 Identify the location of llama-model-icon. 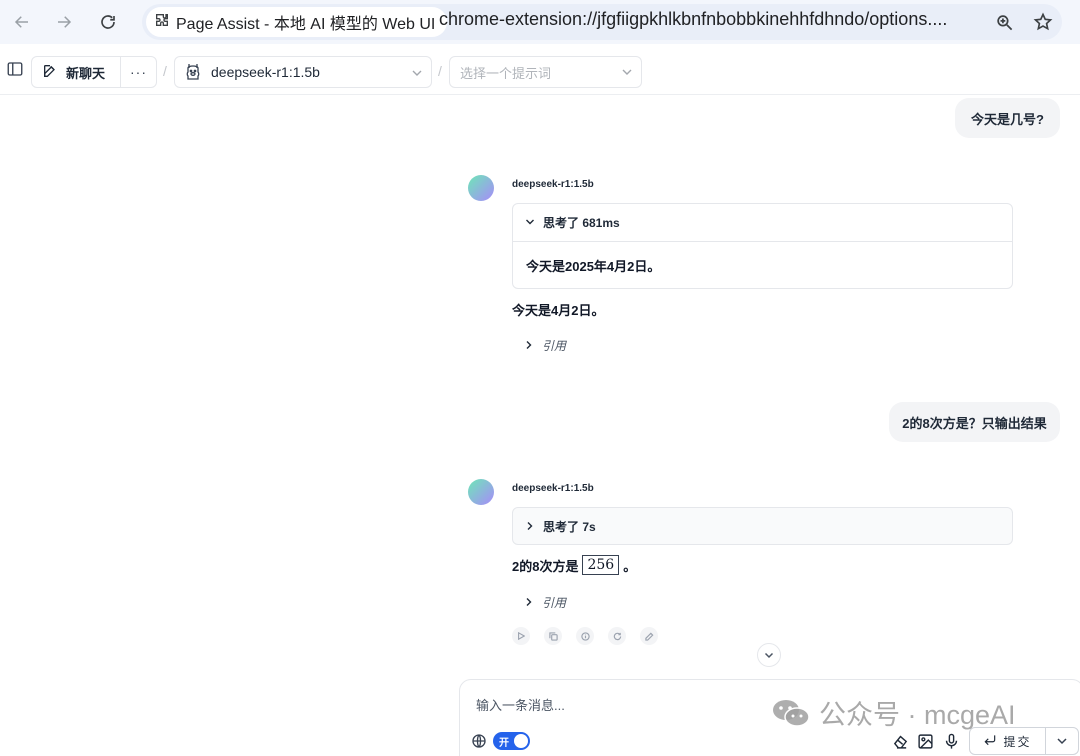
(193, 72).